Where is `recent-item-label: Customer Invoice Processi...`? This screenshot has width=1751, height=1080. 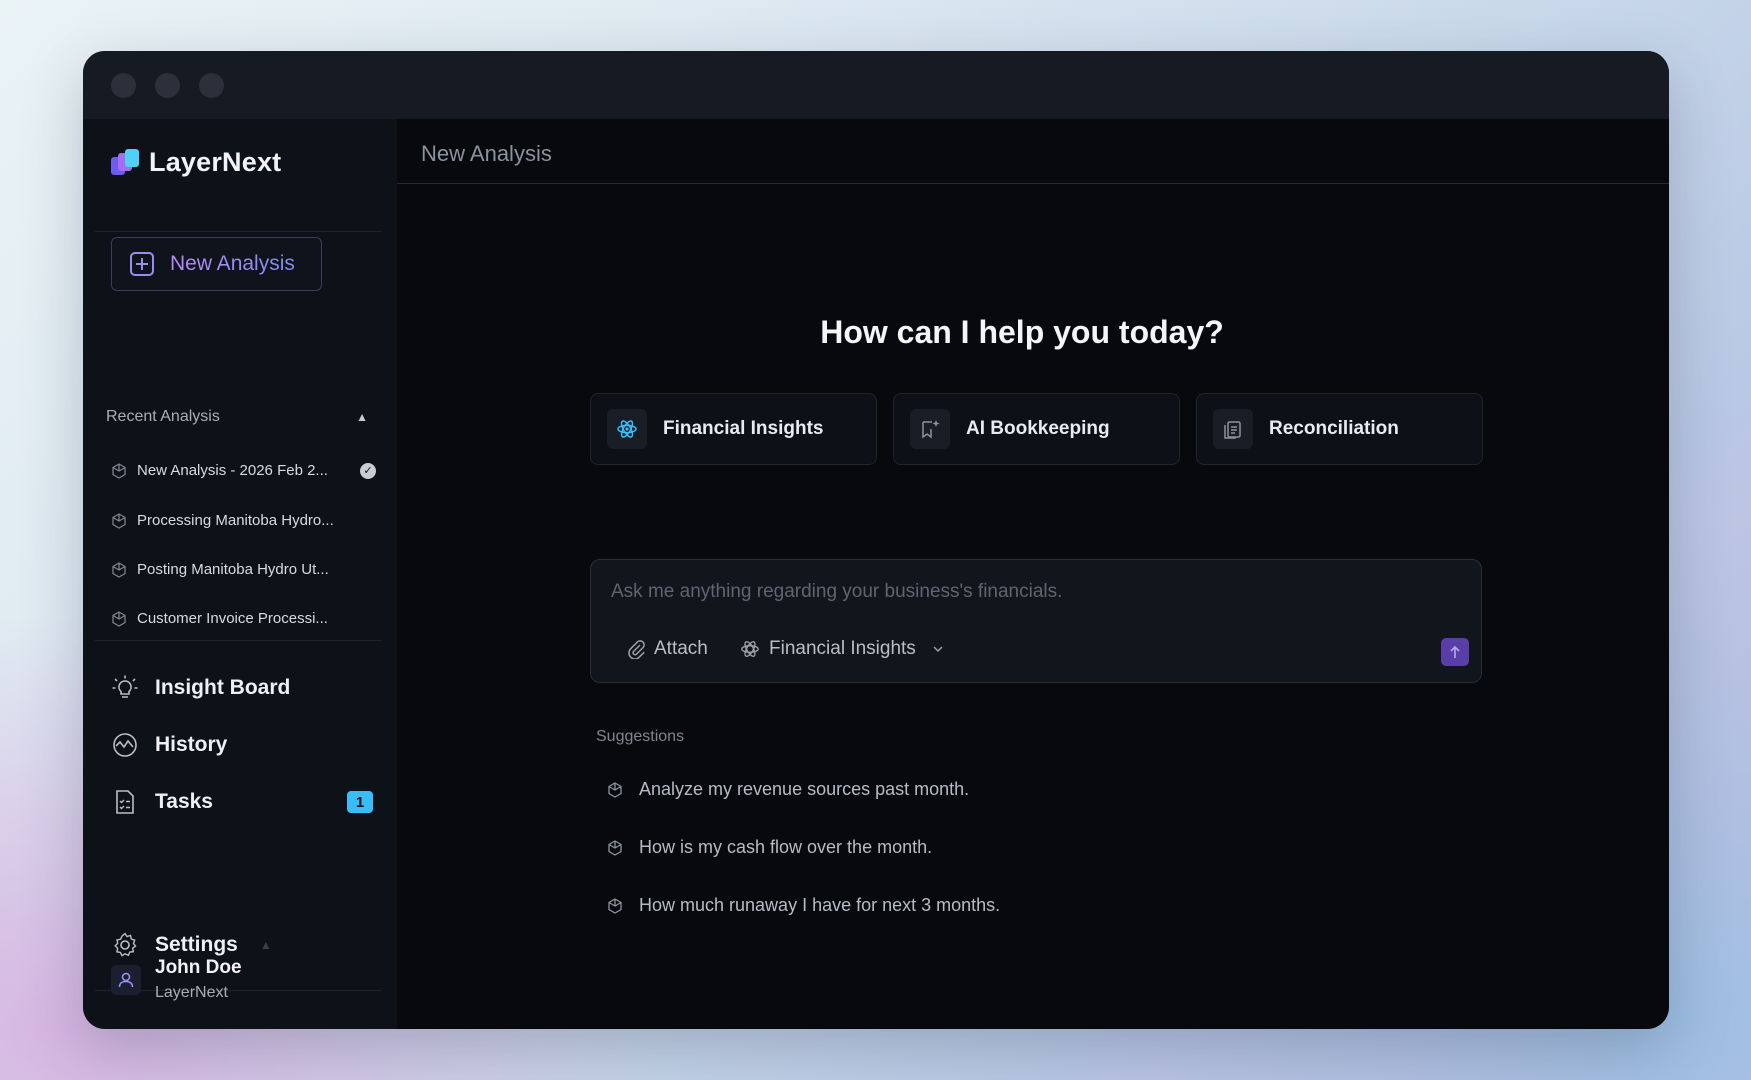
recent-item-label: Customer Invoice Processi... is located at coordinates (232, 618).